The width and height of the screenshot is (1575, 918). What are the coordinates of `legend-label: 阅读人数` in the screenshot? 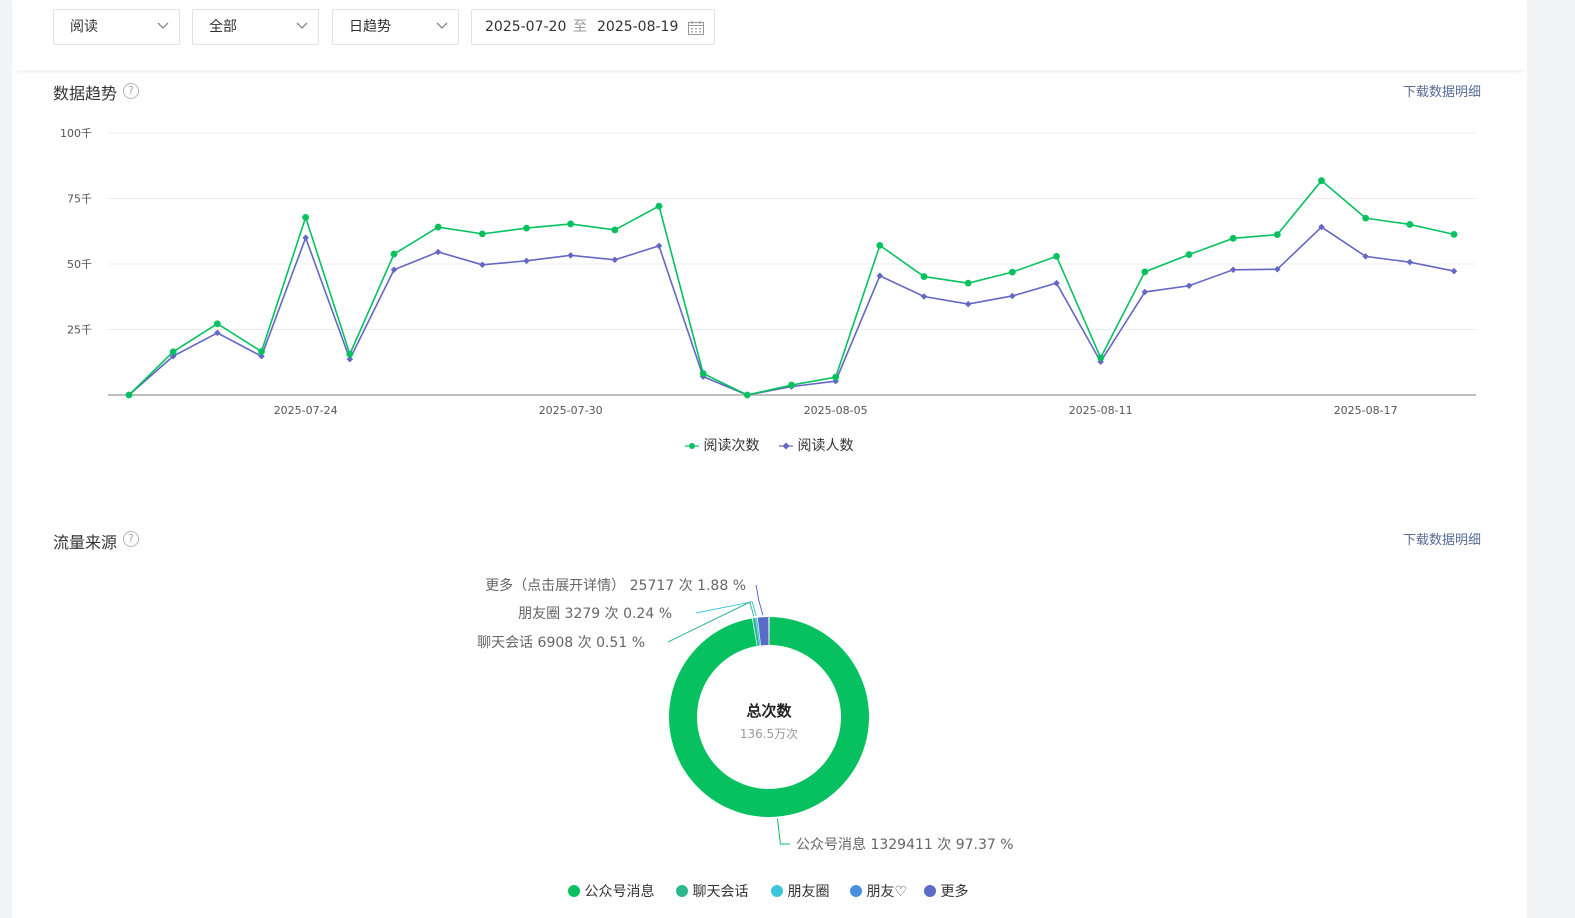 It's located at (825, 446).